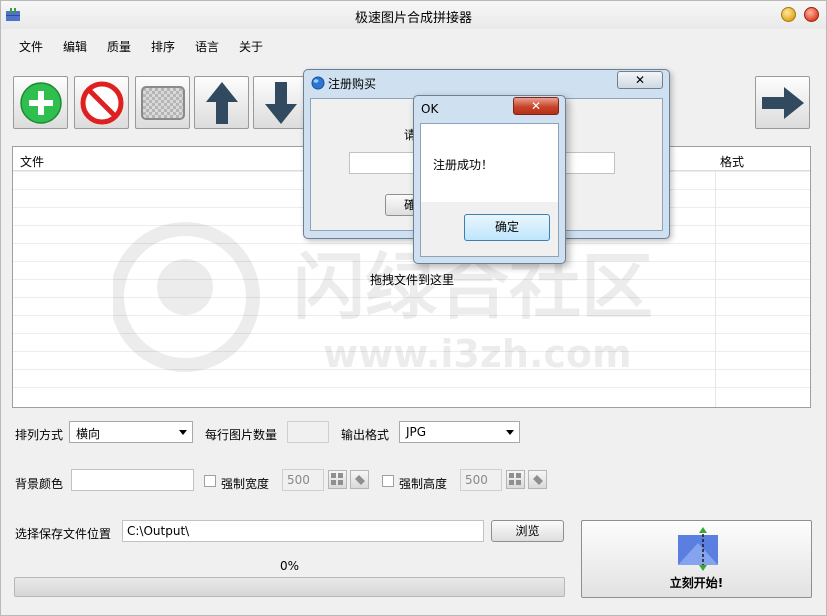 The width and height of the screenshot is (827, 616). I want to click on window-title: 极速图片合成拼接器, so click(413, 18).